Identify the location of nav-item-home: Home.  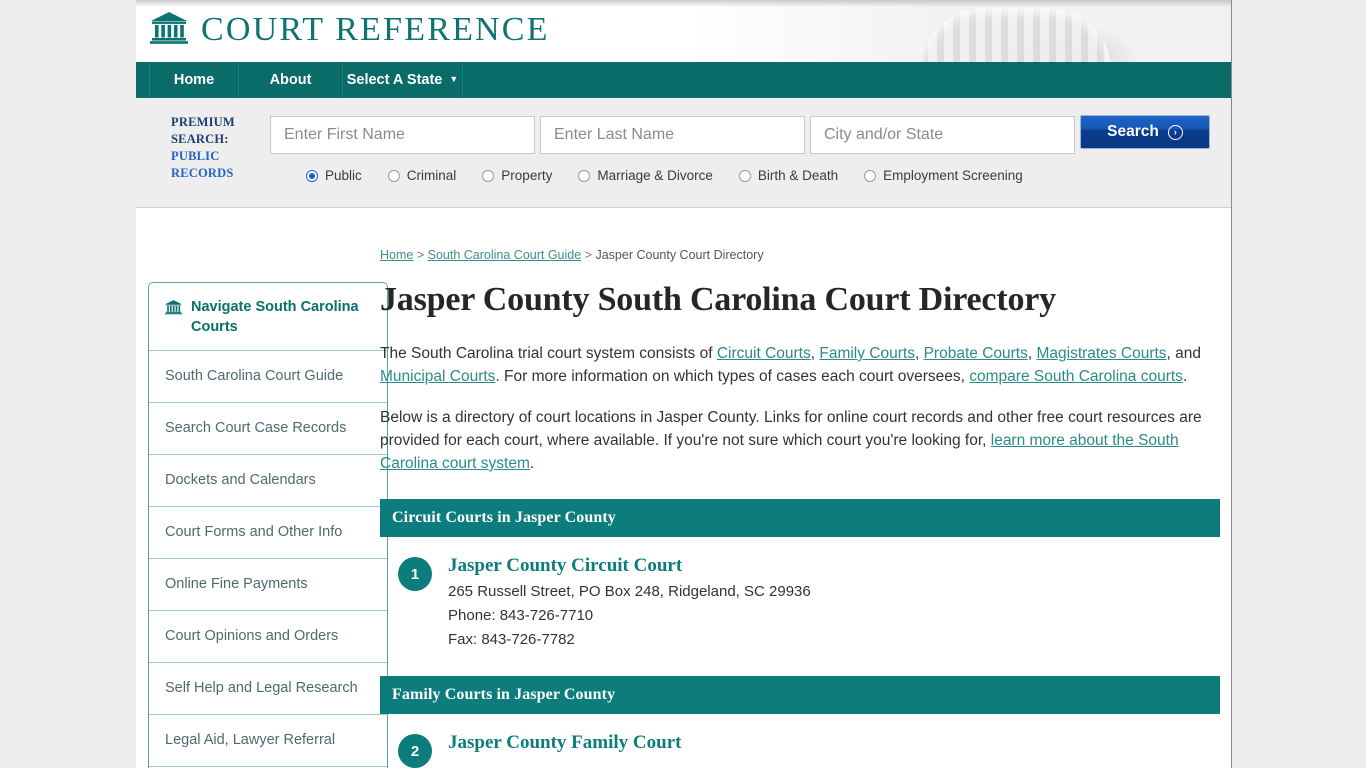
(194, 80).